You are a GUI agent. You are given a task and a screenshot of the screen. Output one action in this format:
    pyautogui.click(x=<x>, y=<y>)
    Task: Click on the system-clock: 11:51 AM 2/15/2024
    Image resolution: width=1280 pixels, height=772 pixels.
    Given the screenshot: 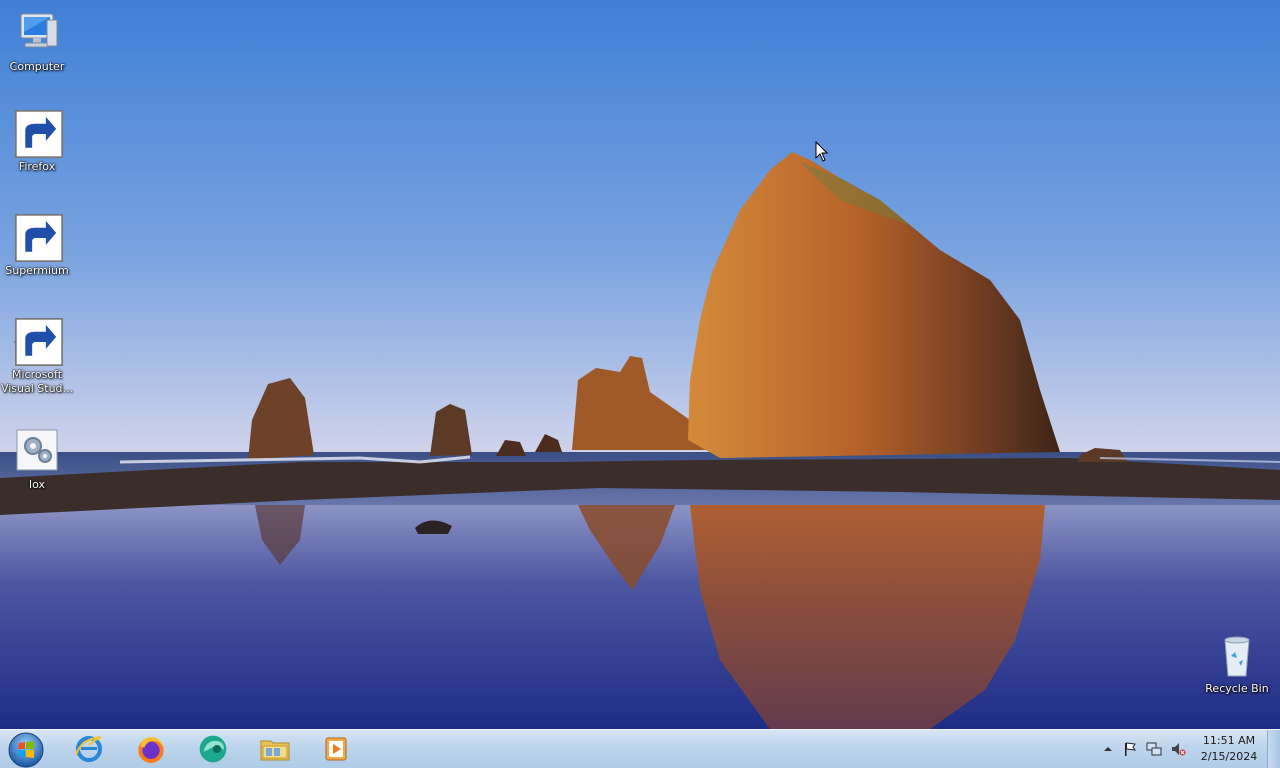 What is the action you would take?
    pyautogui.click(x=1229, y=749)
    